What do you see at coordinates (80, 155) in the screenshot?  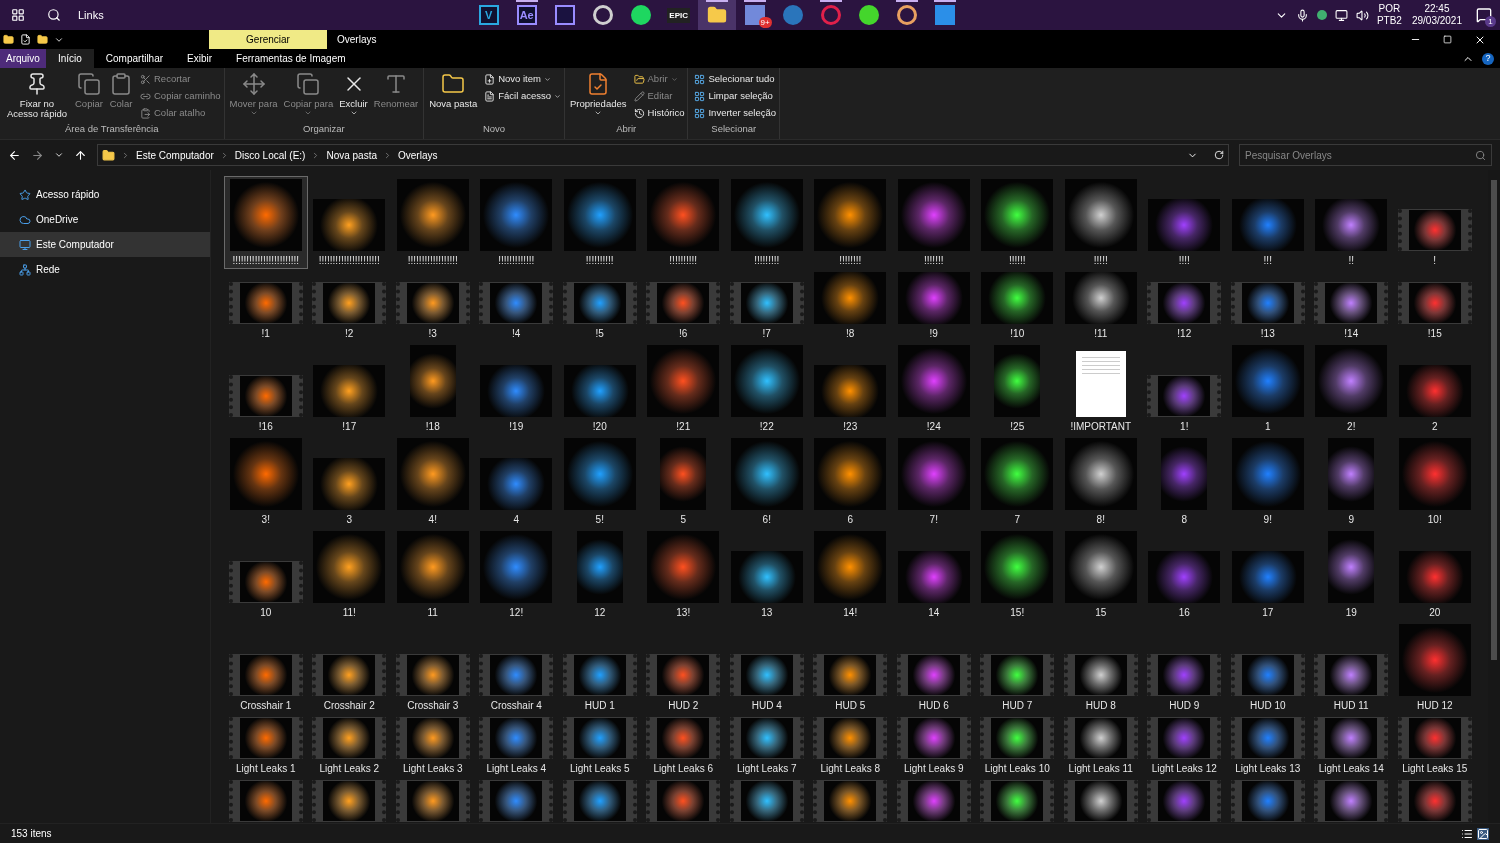 I see `up-icon` at bounding box center [80, 155].